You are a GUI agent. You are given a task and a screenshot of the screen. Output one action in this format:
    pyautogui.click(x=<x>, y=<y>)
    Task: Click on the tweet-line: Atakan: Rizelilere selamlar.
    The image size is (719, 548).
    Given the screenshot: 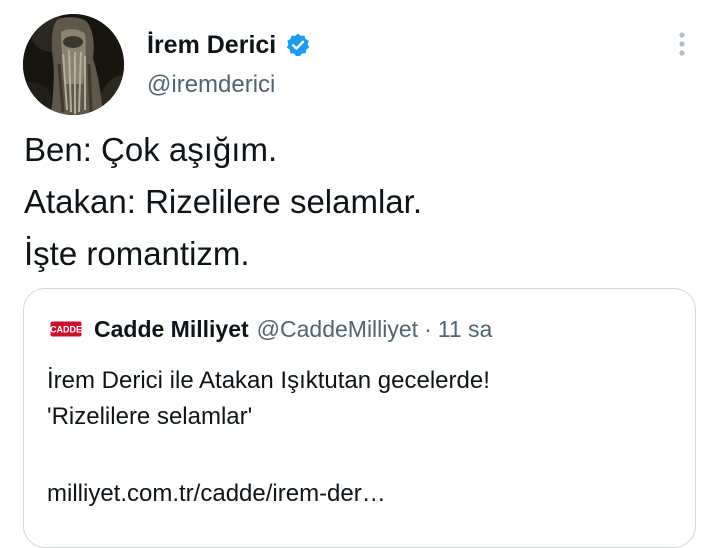 What is the action you would take?
    pyautogui.click(x=223, y=201)
    